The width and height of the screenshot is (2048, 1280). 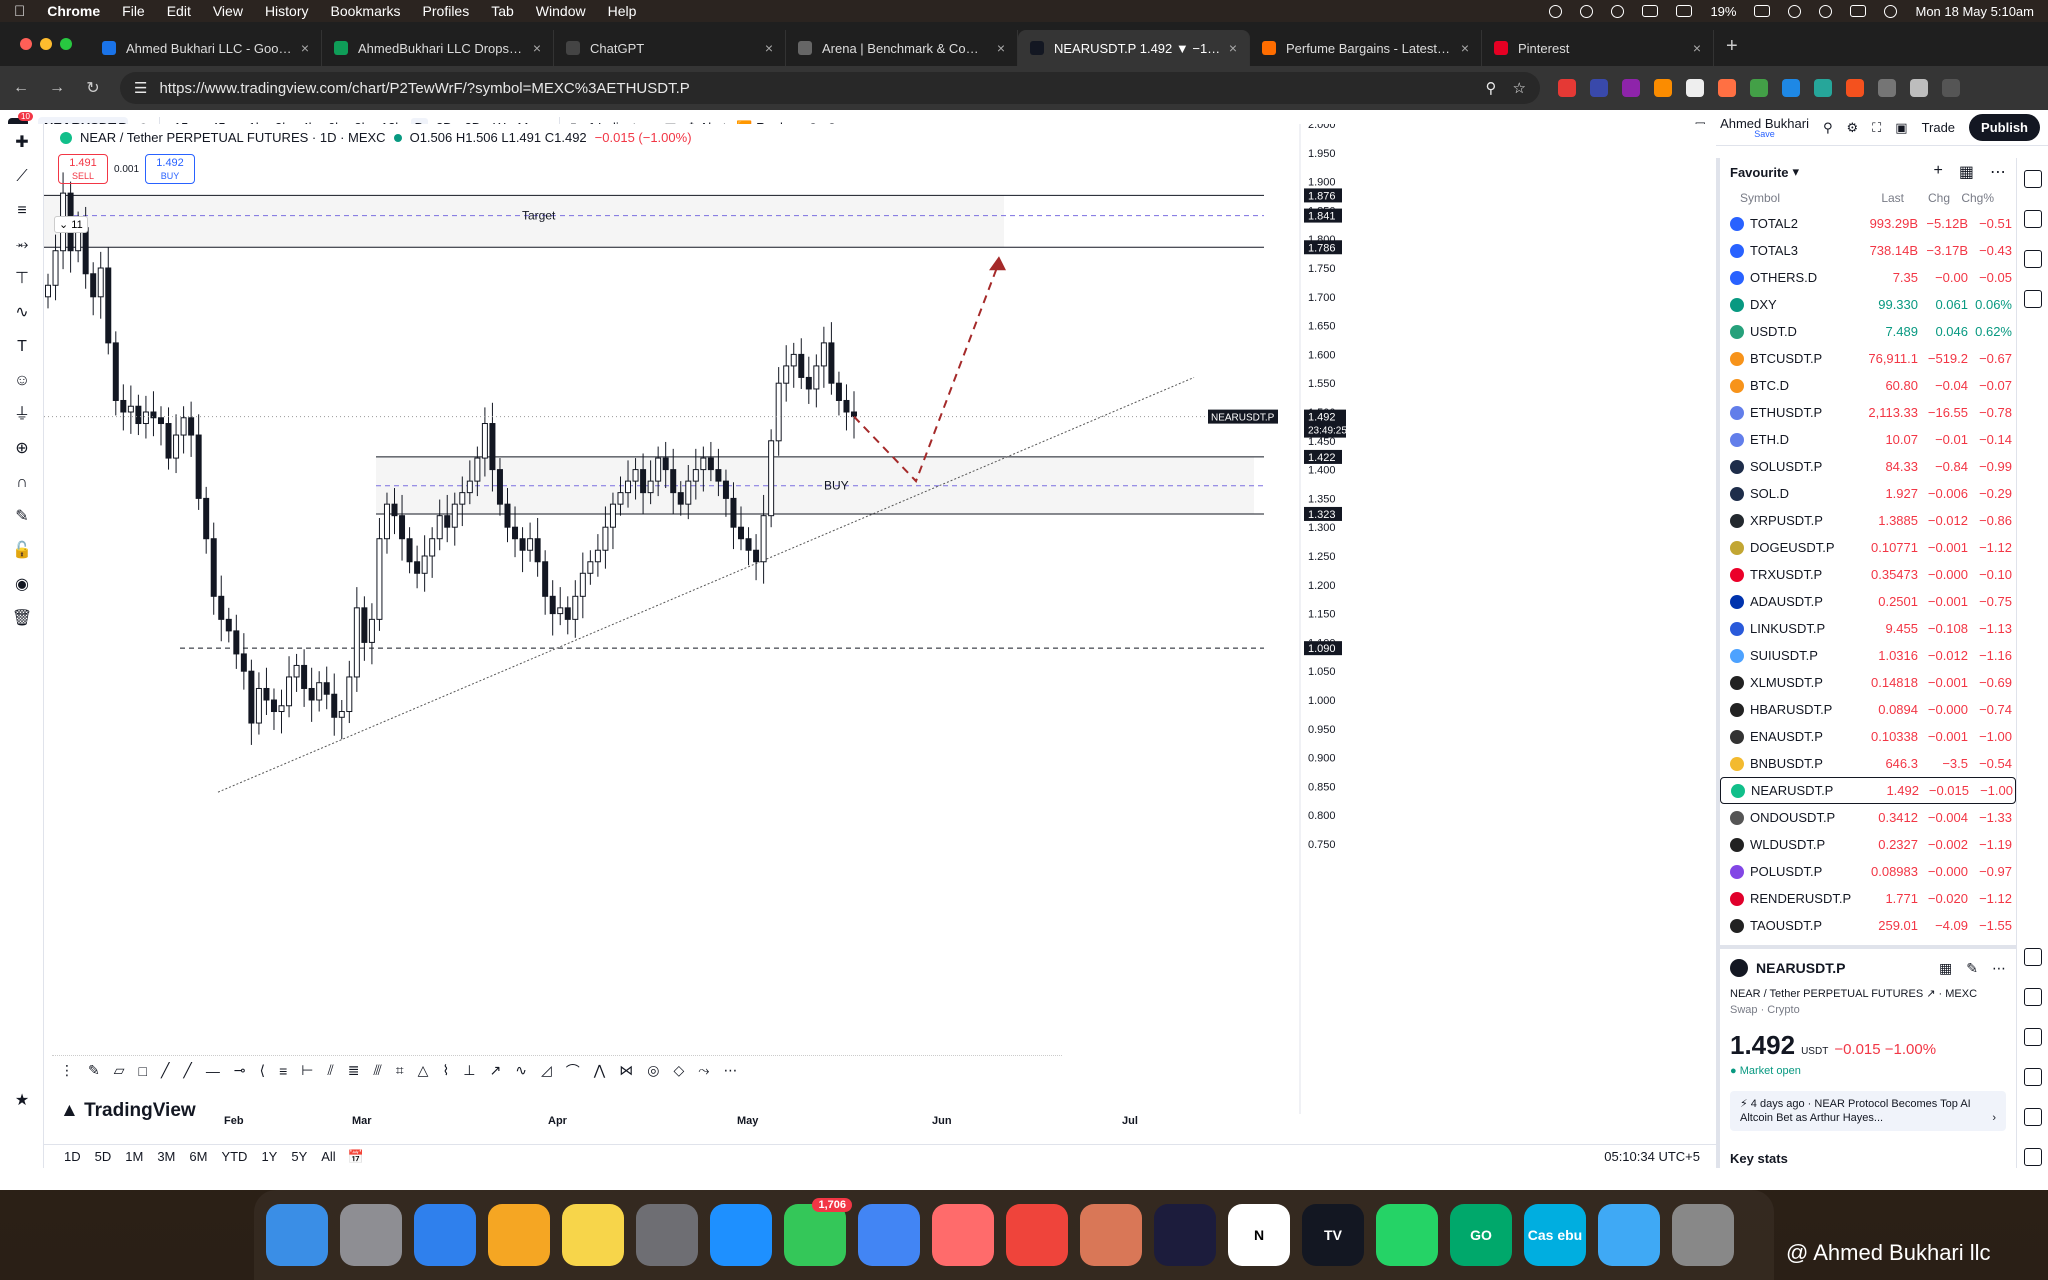 What do you see at coordinates (2033, 1077) in the screenshot?
I see `stream-icon` at bounding box center [2033, 1077].